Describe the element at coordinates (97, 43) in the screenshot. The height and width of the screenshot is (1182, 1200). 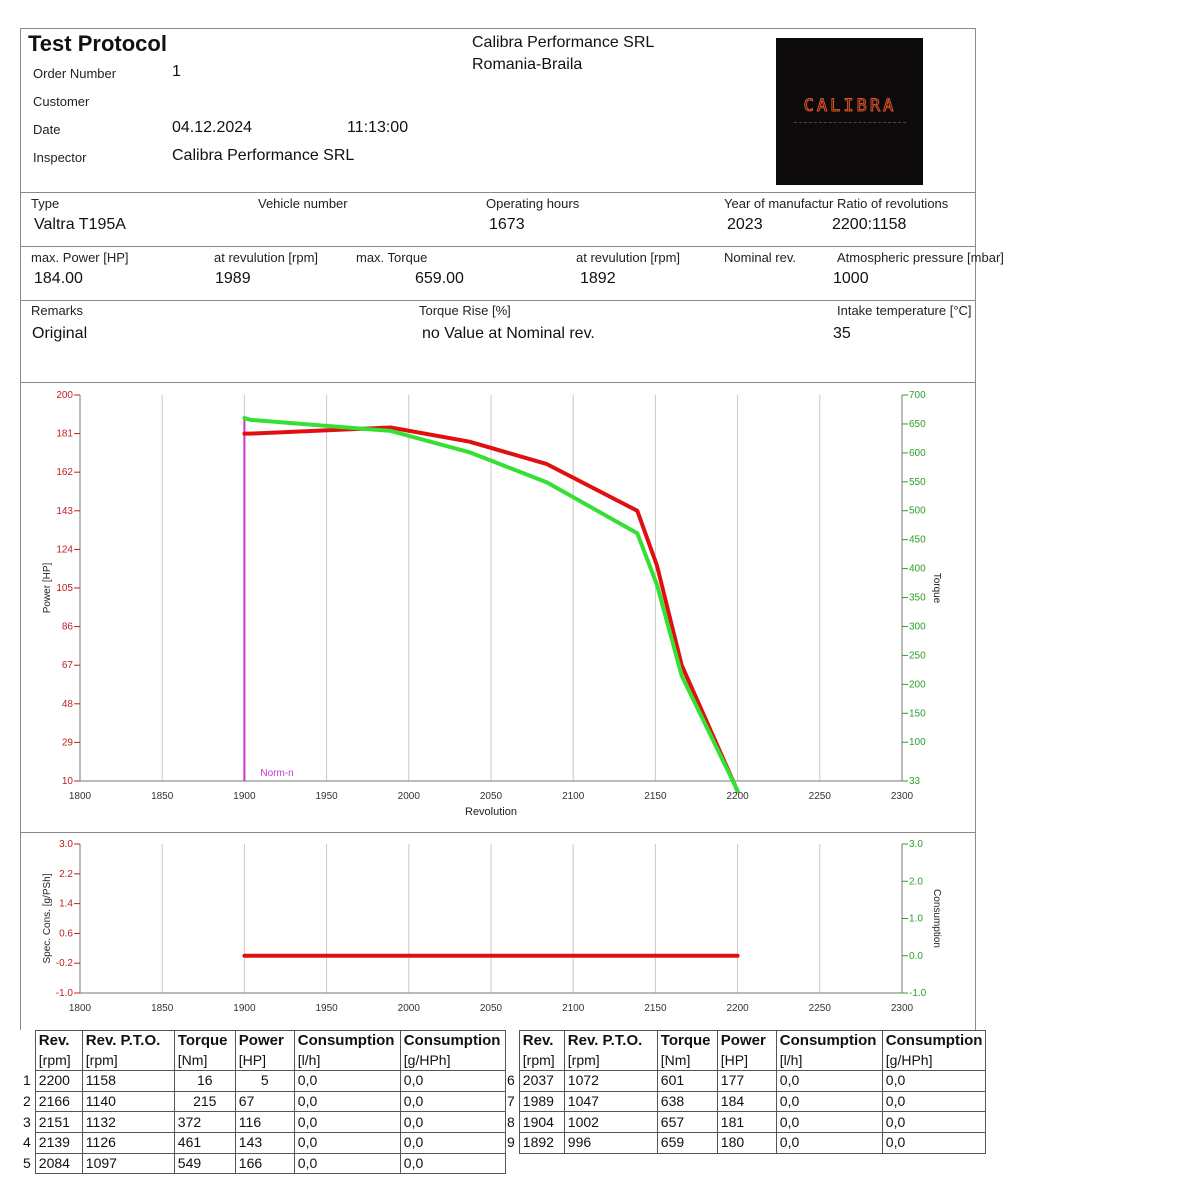
I see `page-title: Test Protocol` at that location.